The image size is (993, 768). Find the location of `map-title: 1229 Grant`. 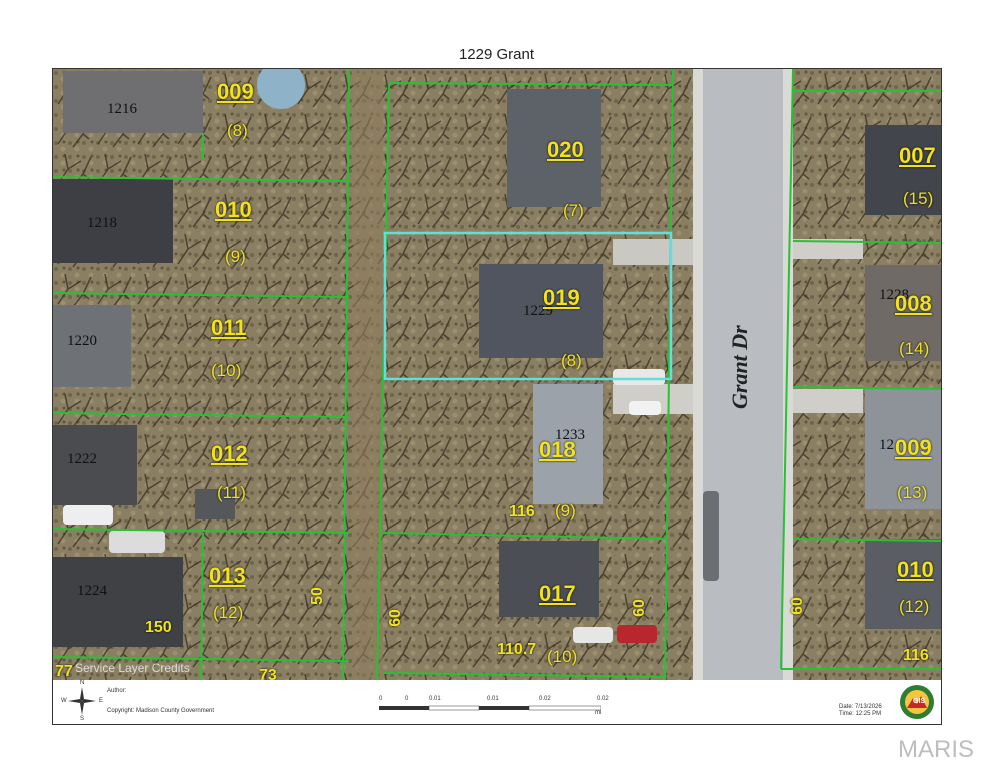

map-title: 1229 Grant is located at coordinates (496, 54).